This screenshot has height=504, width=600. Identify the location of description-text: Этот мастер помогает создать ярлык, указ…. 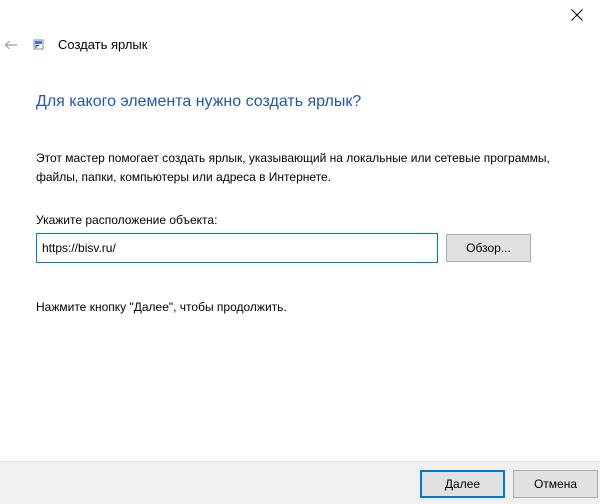
(293, 167).